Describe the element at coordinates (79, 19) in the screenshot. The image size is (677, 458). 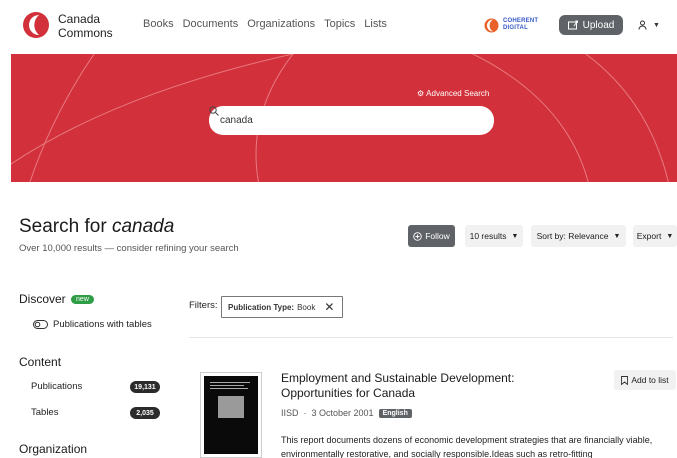
I see `brand-name-line1: Canada` at that location.